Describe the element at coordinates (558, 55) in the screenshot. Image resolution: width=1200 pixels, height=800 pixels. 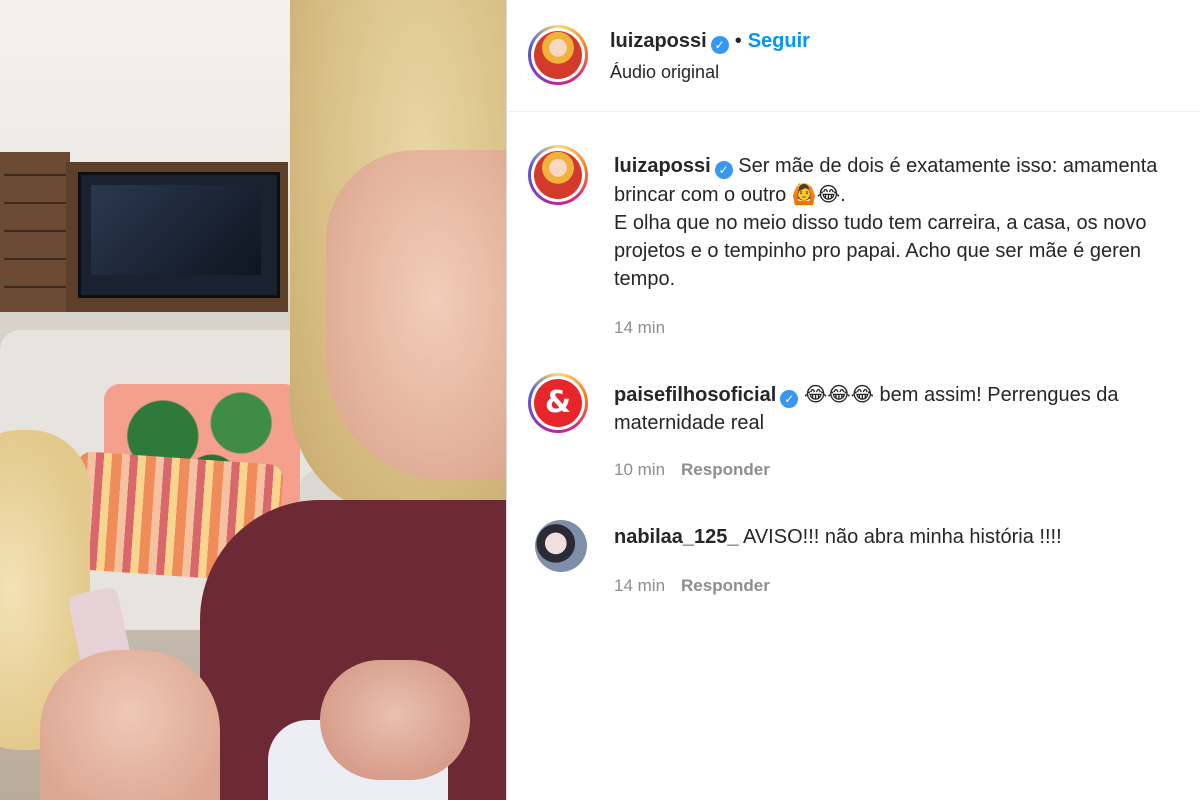
I see `author-avatar` at that location.